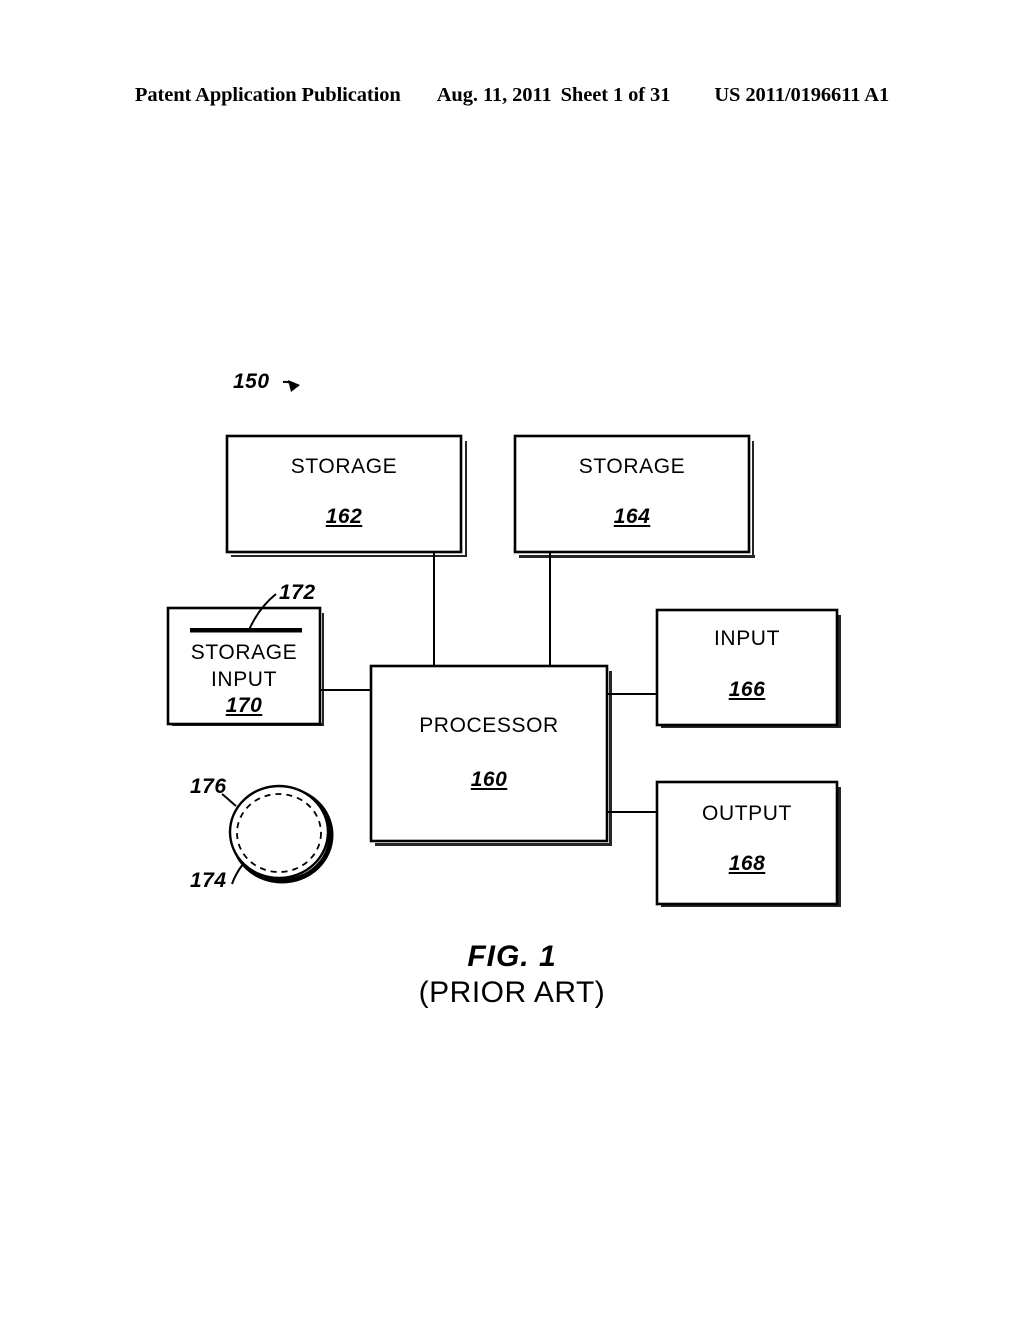 The image size is (1024, 1320). What do you see at coordinates (489, 779) in the screenshot?
I see `processor-160-ref: 160` at bounding box center [489, 779].